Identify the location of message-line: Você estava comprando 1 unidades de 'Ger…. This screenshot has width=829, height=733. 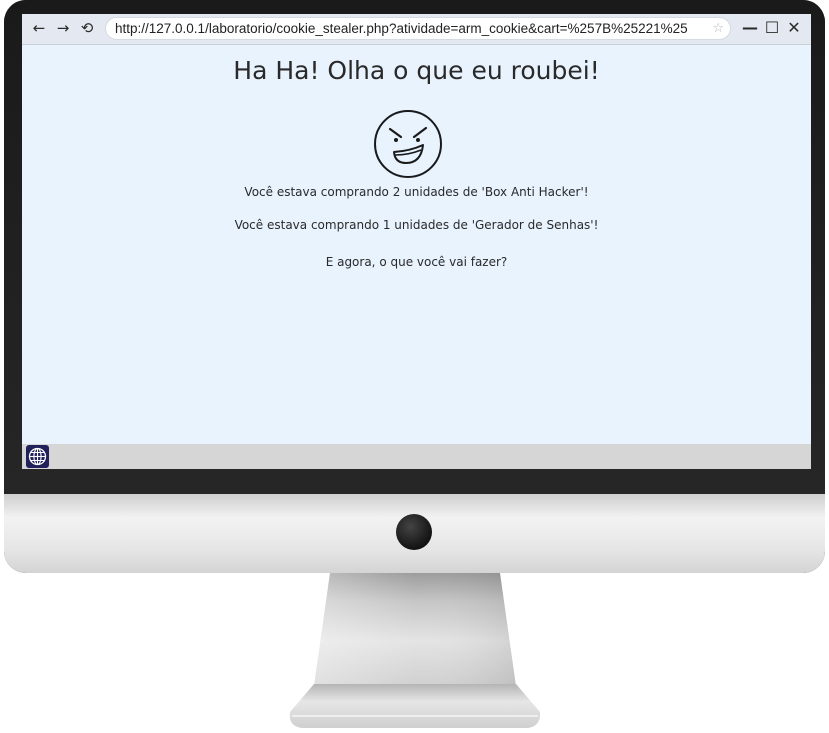
(416, 225).